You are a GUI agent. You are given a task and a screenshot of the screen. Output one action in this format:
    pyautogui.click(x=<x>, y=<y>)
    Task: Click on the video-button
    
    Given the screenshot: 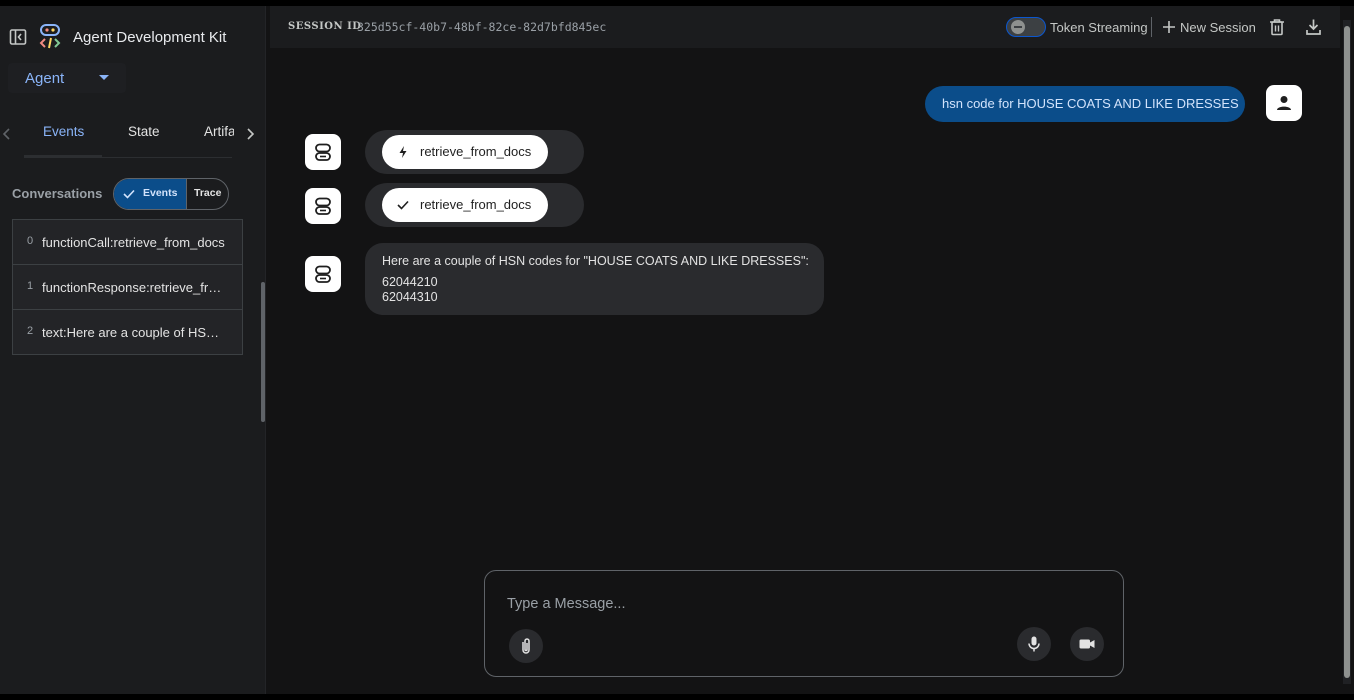 What is the action you would take?
    pyautogui.click(x=1087, y=644)
    